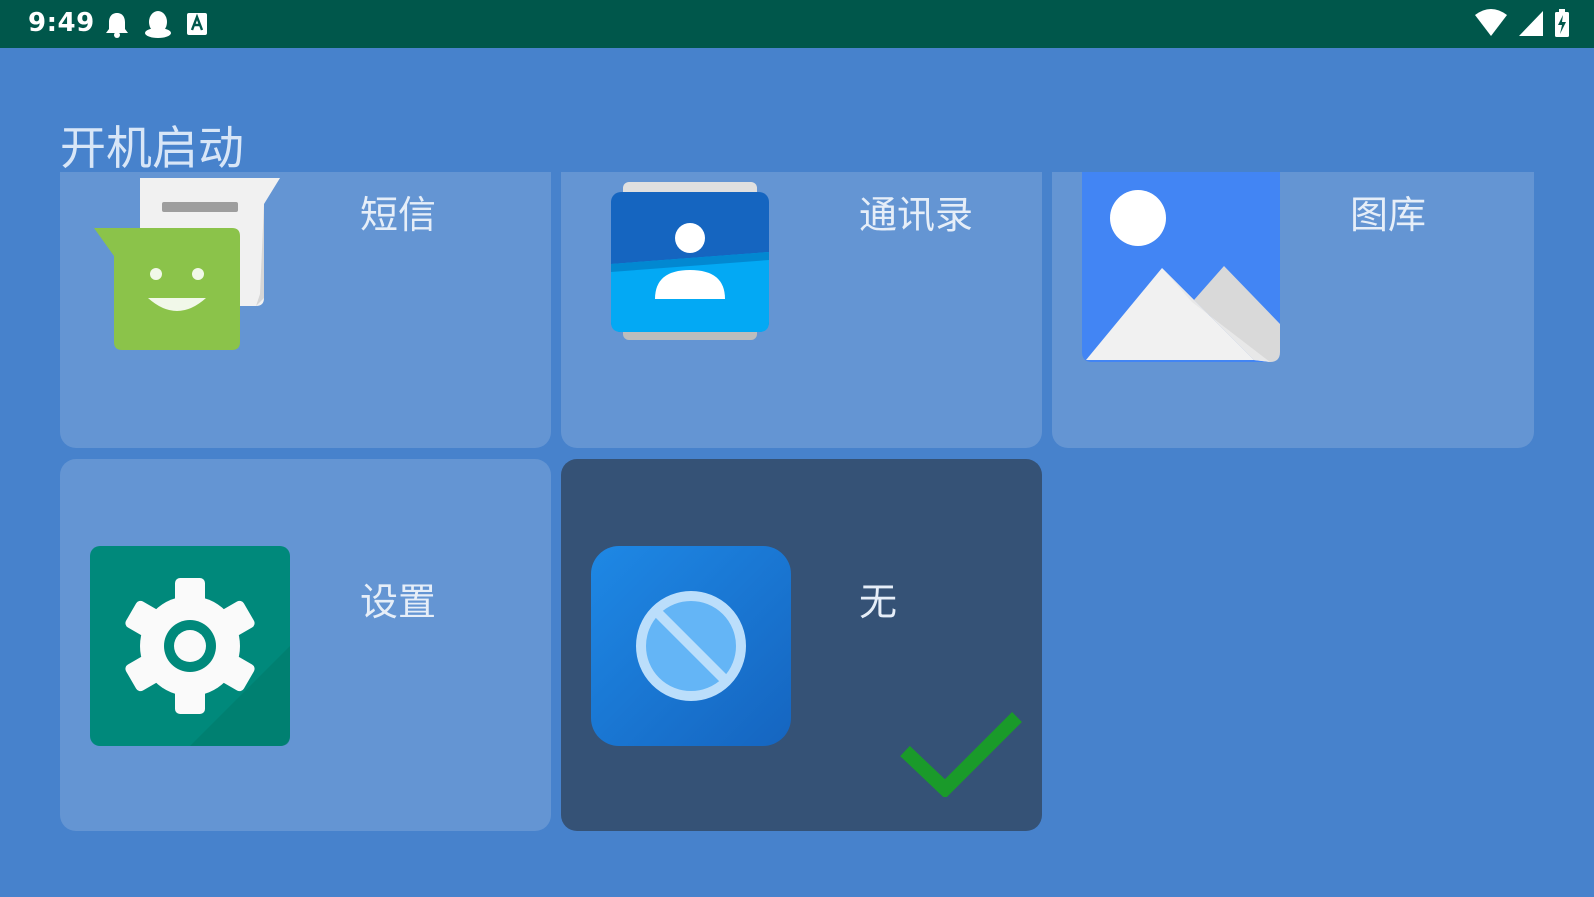 The width and height of the screenshot is (1594, 897). What do you see at coordinates (152, 148) in the screenshot?
I see `page-title: 开机启动` at bounding box center [152, 148].